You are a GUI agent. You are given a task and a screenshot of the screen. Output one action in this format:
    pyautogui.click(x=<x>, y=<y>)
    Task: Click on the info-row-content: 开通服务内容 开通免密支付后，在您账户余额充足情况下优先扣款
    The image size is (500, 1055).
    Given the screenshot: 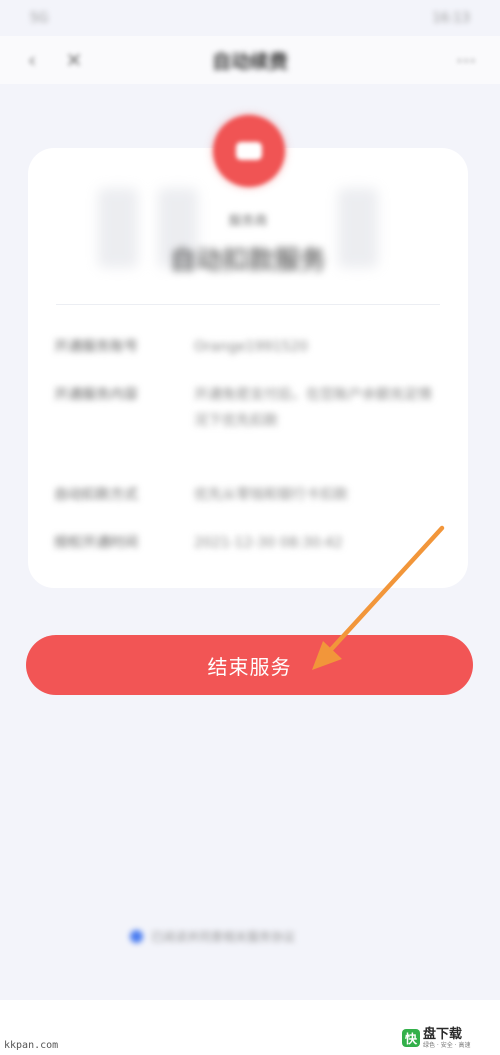 What is the action you would take?
    pyautogui.click(x=249, y=408)
    